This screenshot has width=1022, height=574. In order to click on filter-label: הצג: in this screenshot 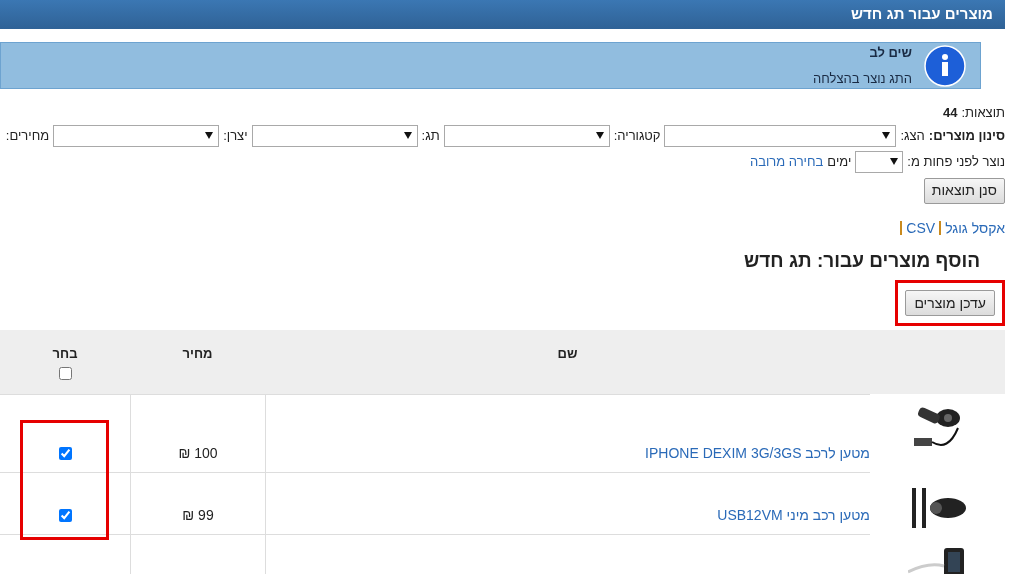, I will do `click(912, 135)`.